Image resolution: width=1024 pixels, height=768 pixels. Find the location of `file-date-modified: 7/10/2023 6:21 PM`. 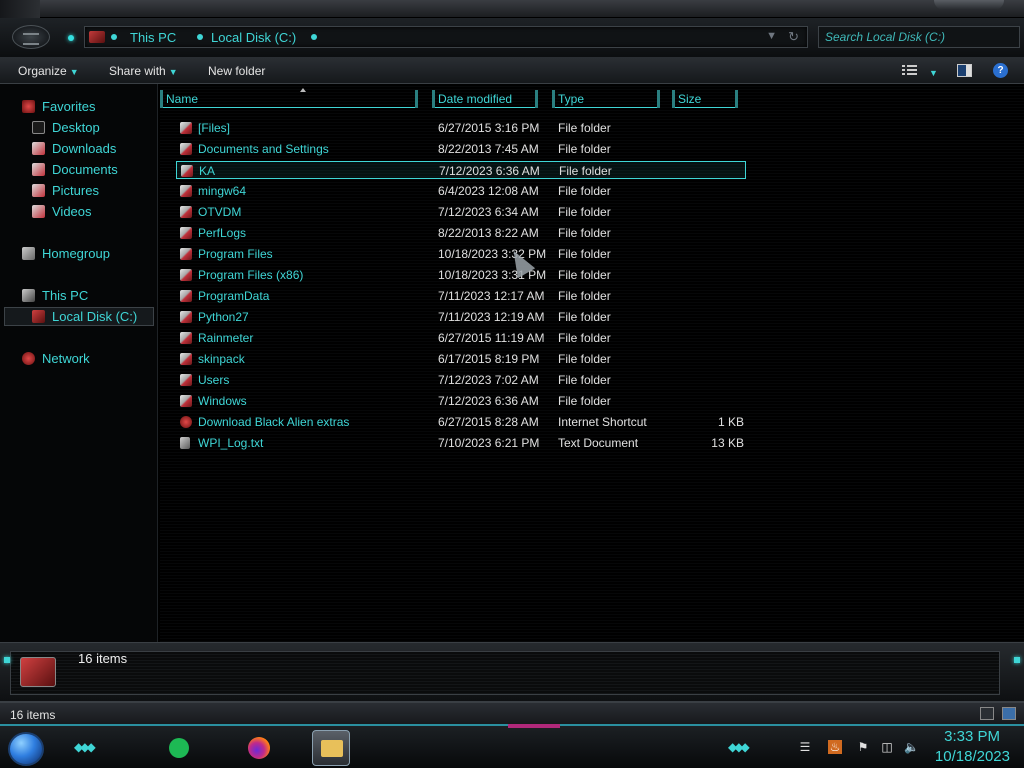

file-date-modified: 7/10/2023 6:21 PM is located at coordinates (489, 443).